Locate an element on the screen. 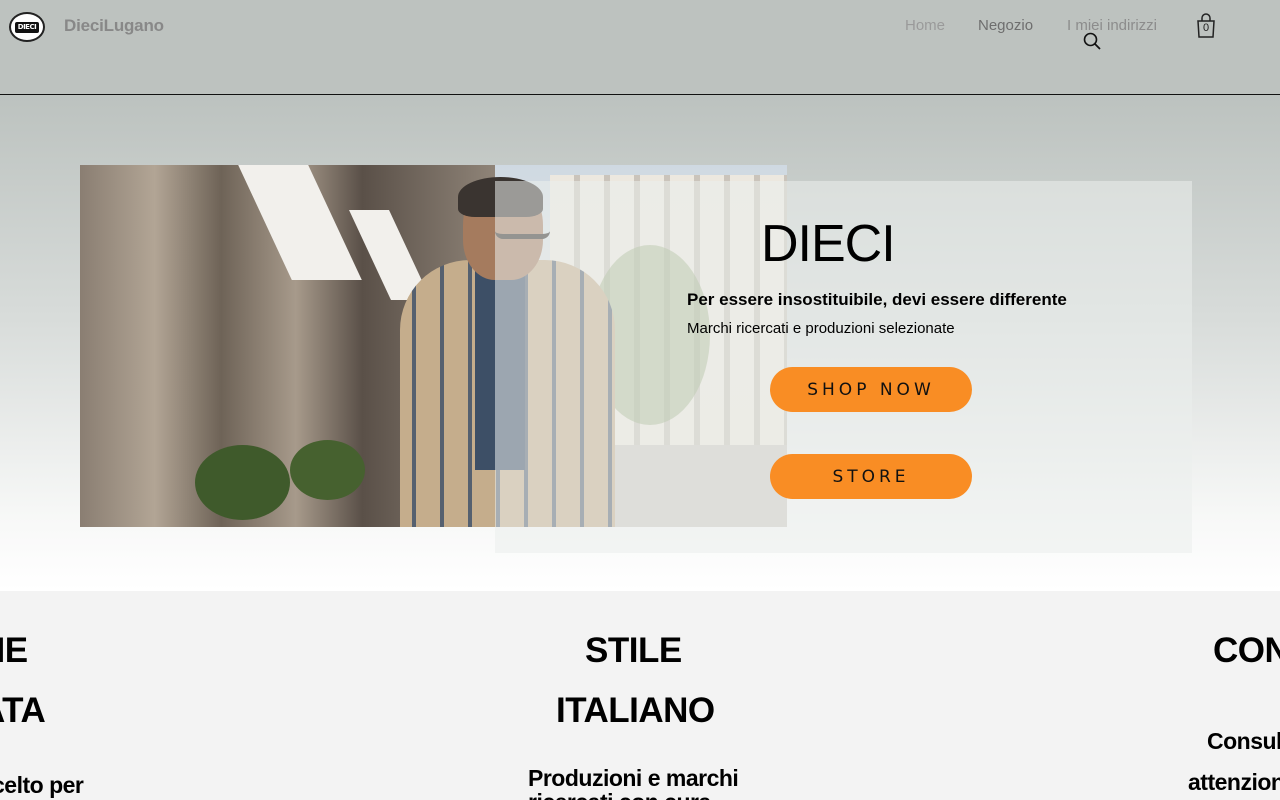  nav-my-addresses: I miei indirizzi is located at coordinates (1112, 25).